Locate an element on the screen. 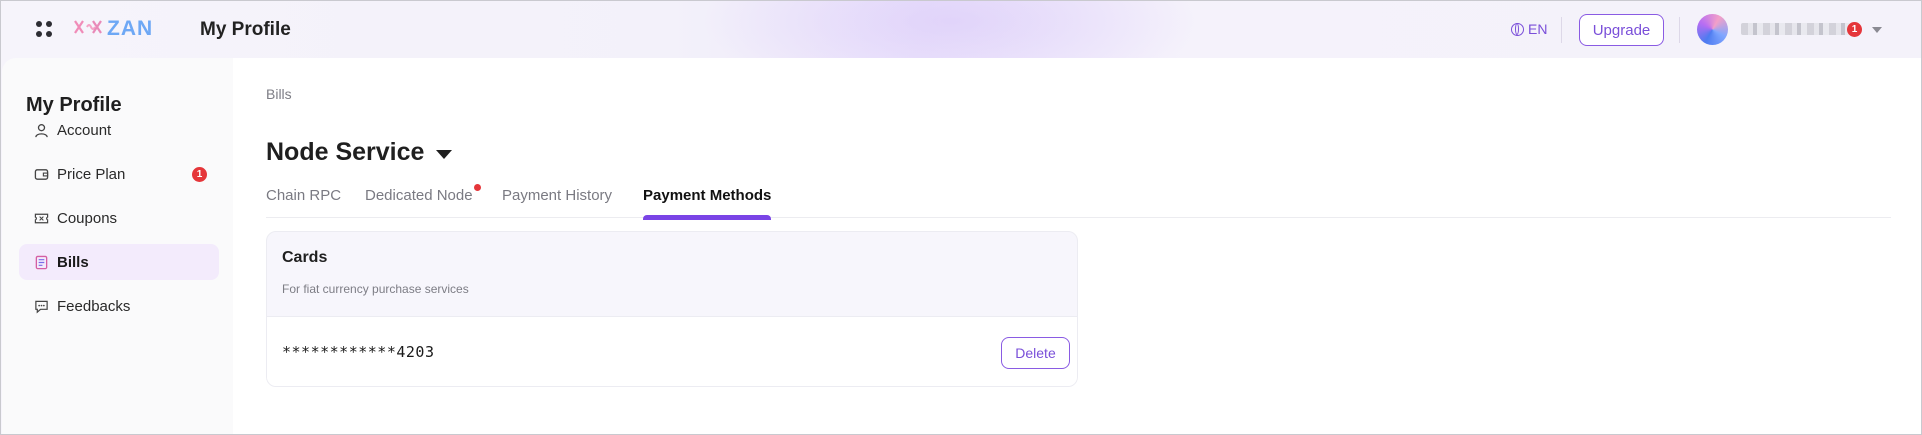  app-title: My Profile is located at coordinates (245, 29).